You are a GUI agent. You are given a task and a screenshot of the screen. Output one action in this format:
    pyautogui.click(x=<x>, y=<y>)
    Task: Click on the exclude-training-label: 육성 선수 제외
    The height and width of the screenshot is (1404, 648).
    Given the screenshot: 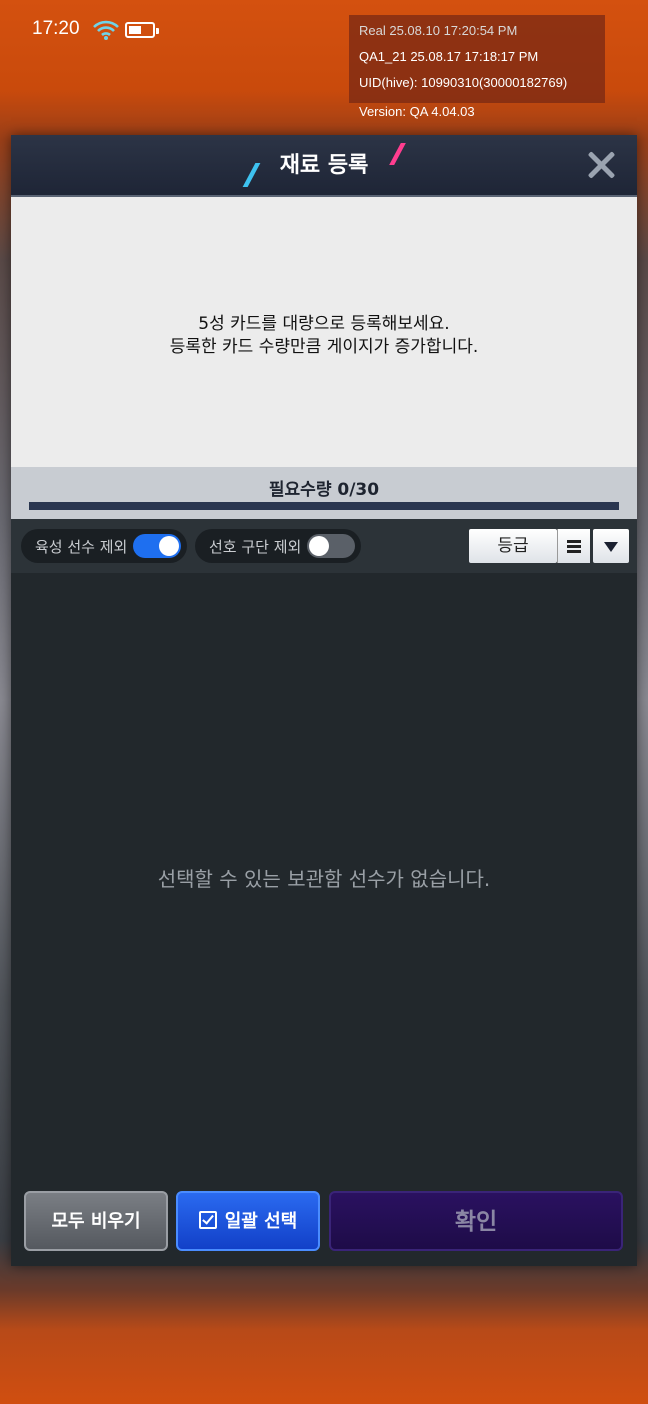 What is the action you would take?
    pyautogui.click(x=81, y=547)
    